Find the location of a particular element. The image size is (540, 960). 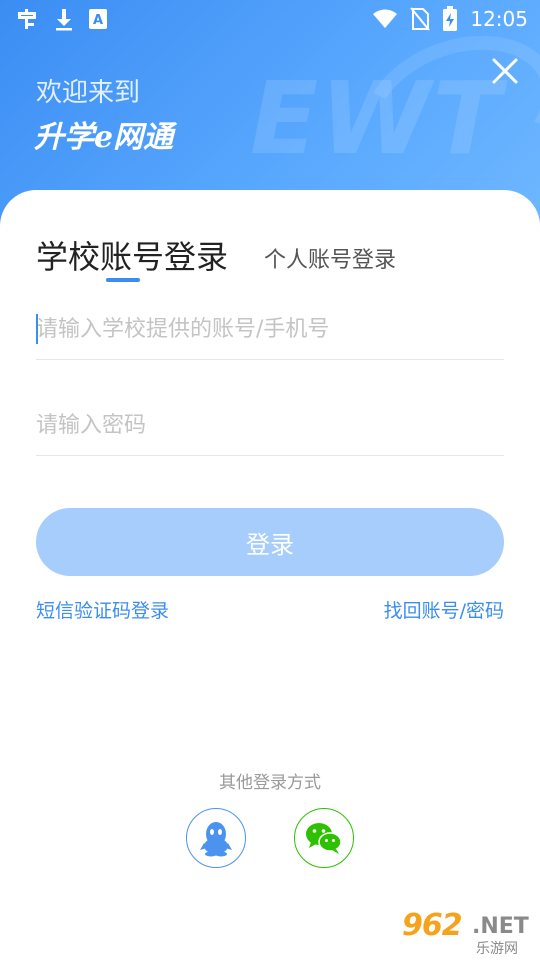

wechat-icon is located at coordinates (324, 838).